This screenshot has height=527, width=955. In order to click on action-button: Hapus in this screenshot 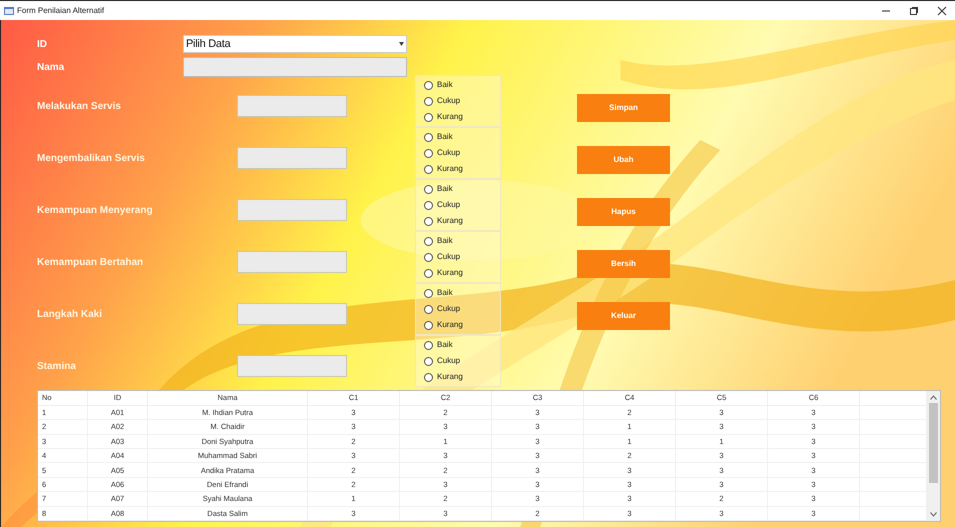, I will do `click(623, 212)`.